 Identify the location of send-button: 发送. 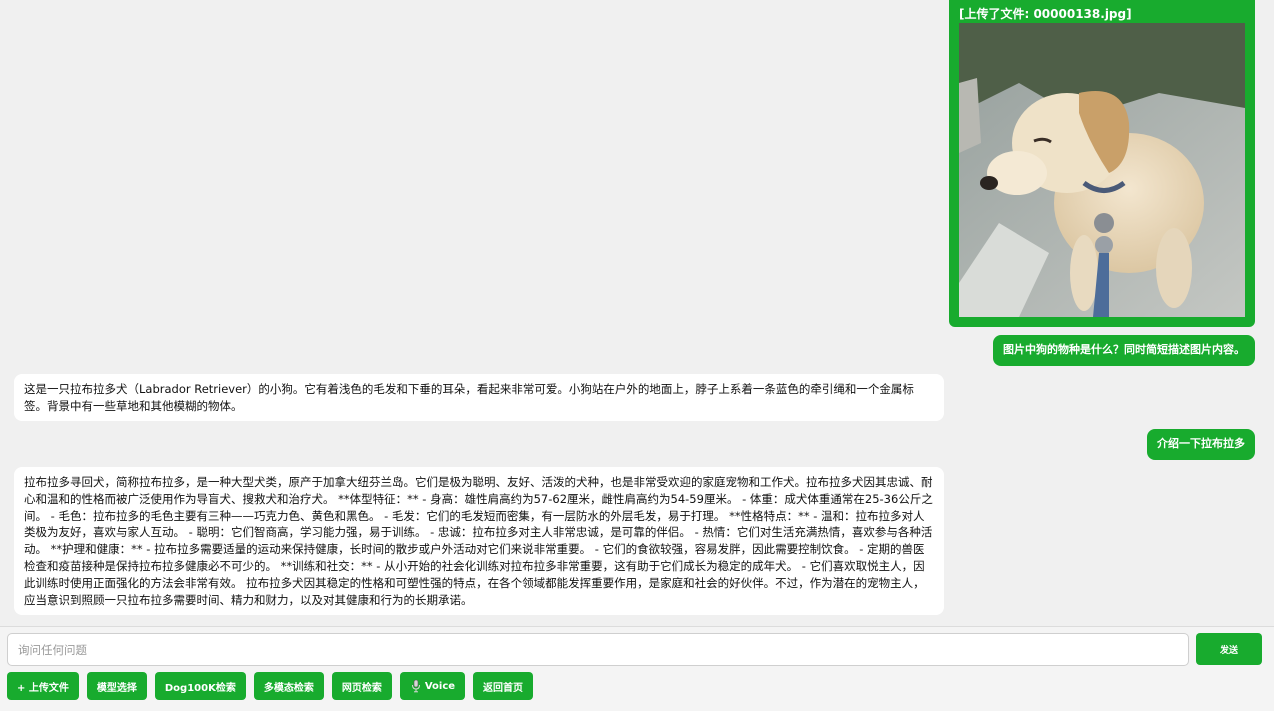
(1229, 649).